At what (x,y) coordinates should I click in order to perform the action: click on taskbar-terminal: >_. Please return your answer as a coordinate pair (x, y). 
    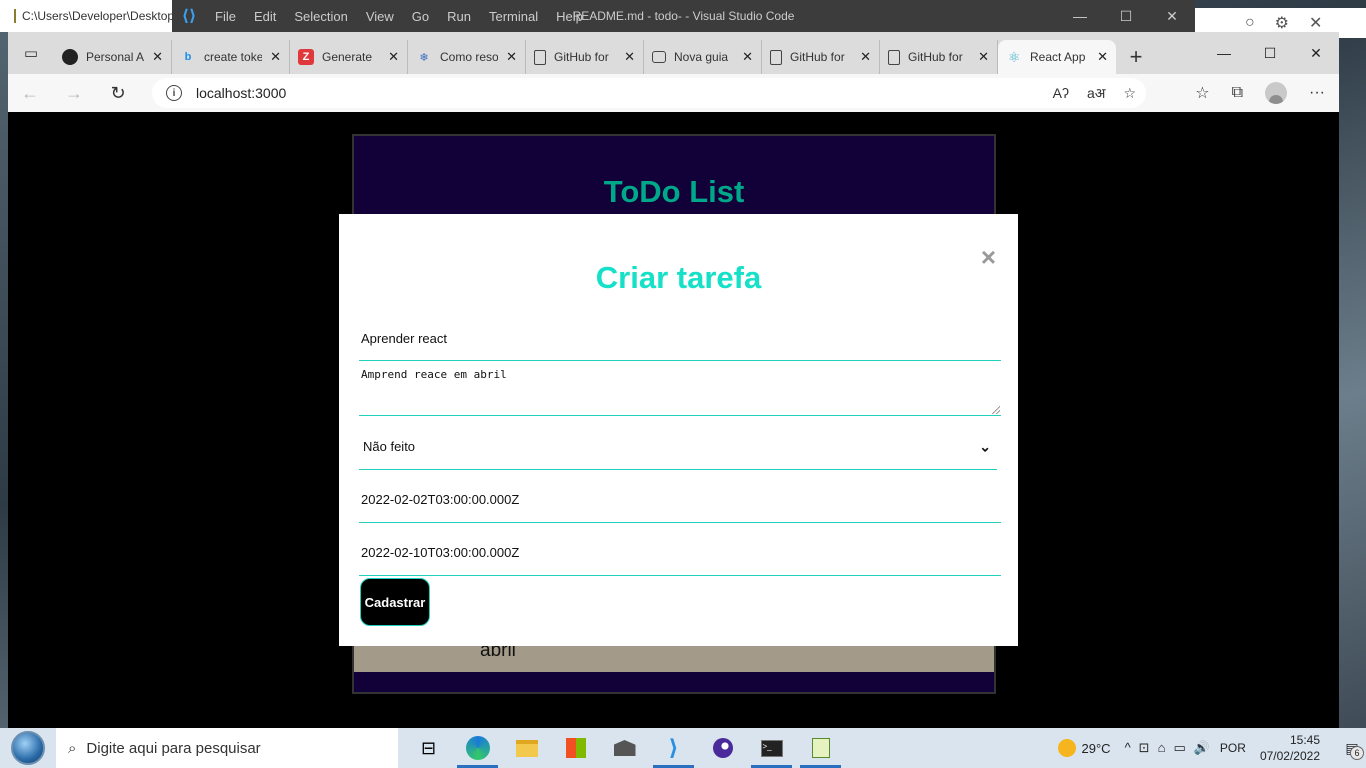
    Looking at the image, I should click on (771, 748).